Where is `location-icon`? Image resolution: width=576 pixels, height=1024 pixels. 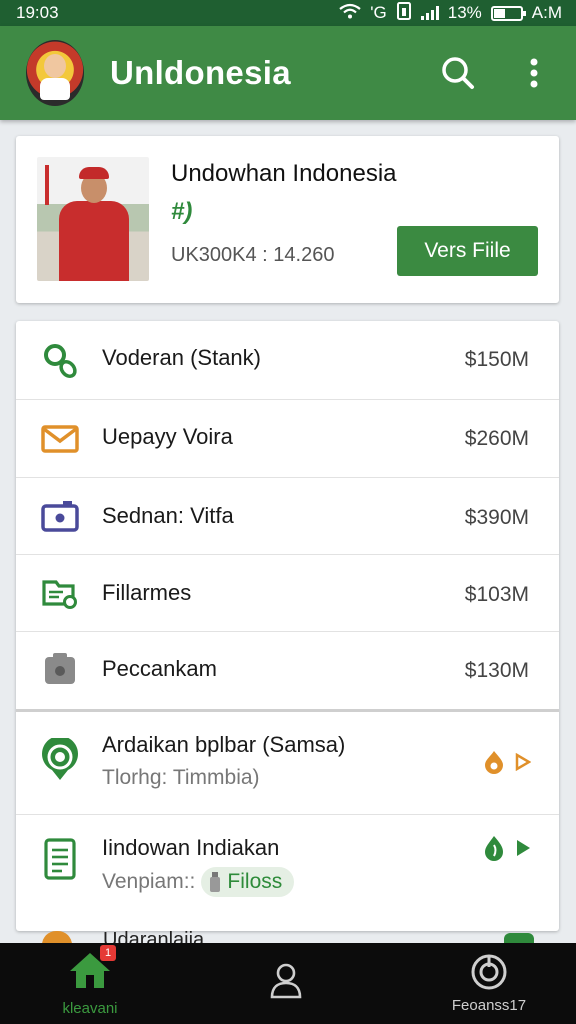 location-icon is located at coordinates (60, 759).